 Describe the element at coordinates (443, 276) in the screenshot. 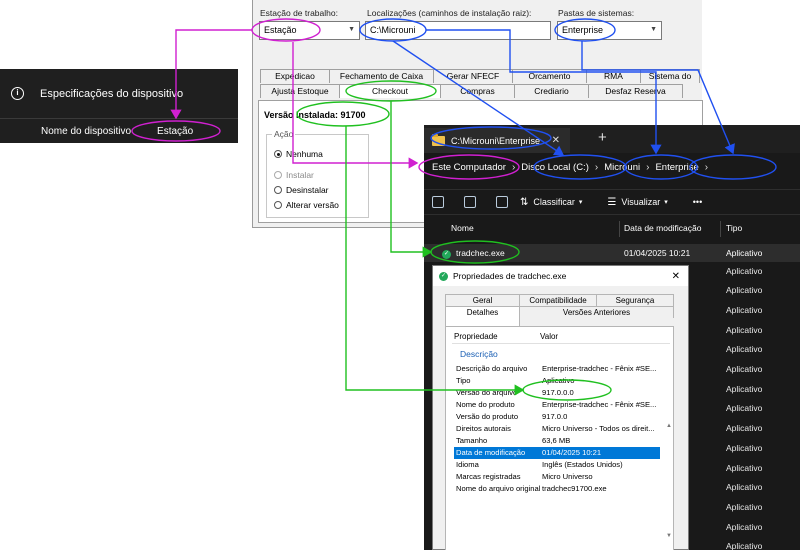

I see `app-check-icon: ✓` at that location.